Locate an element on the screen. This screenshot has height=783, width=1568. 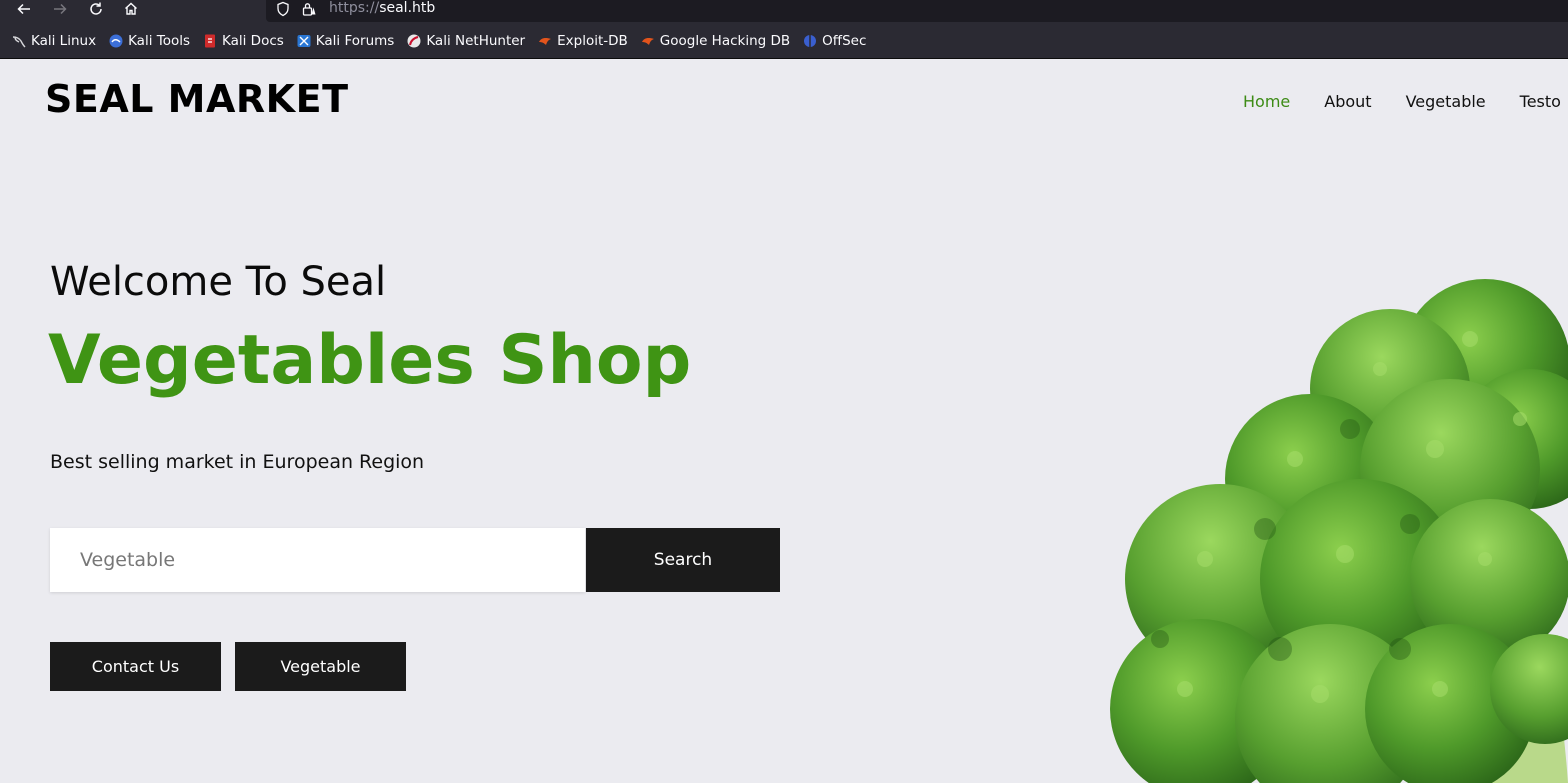
forward-button is located at coordinates (60, 9).